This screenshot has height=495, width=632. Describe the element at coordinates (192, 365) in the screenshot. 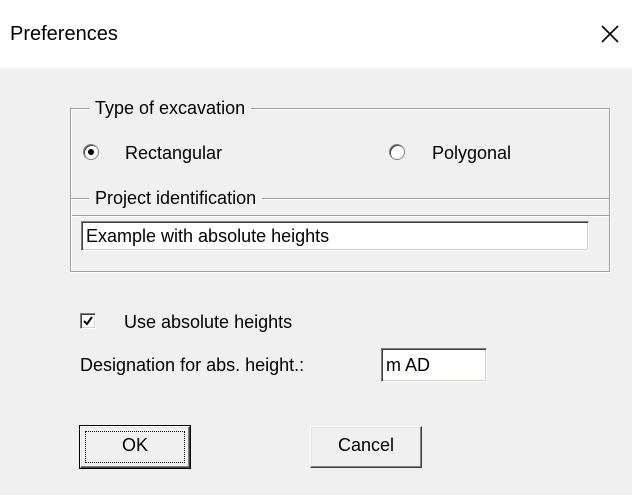

I see `designation-label: Designation for abs. height.:` at that location.